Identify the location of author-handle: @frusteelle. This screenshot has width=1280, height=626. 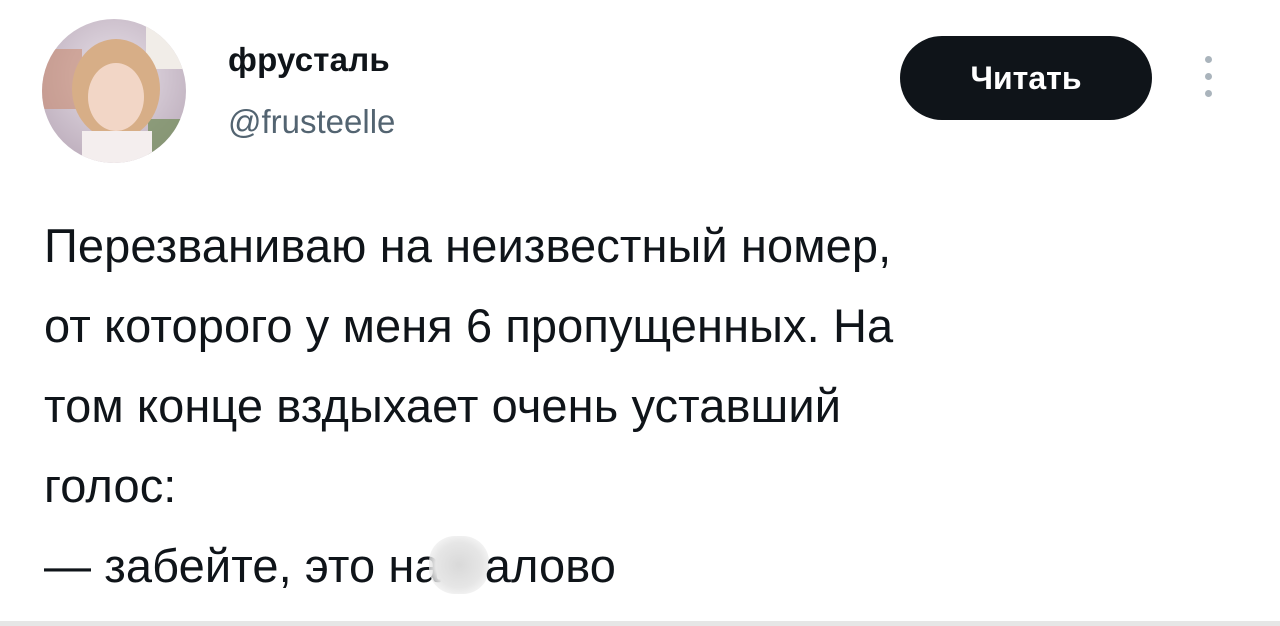
(311, 122).